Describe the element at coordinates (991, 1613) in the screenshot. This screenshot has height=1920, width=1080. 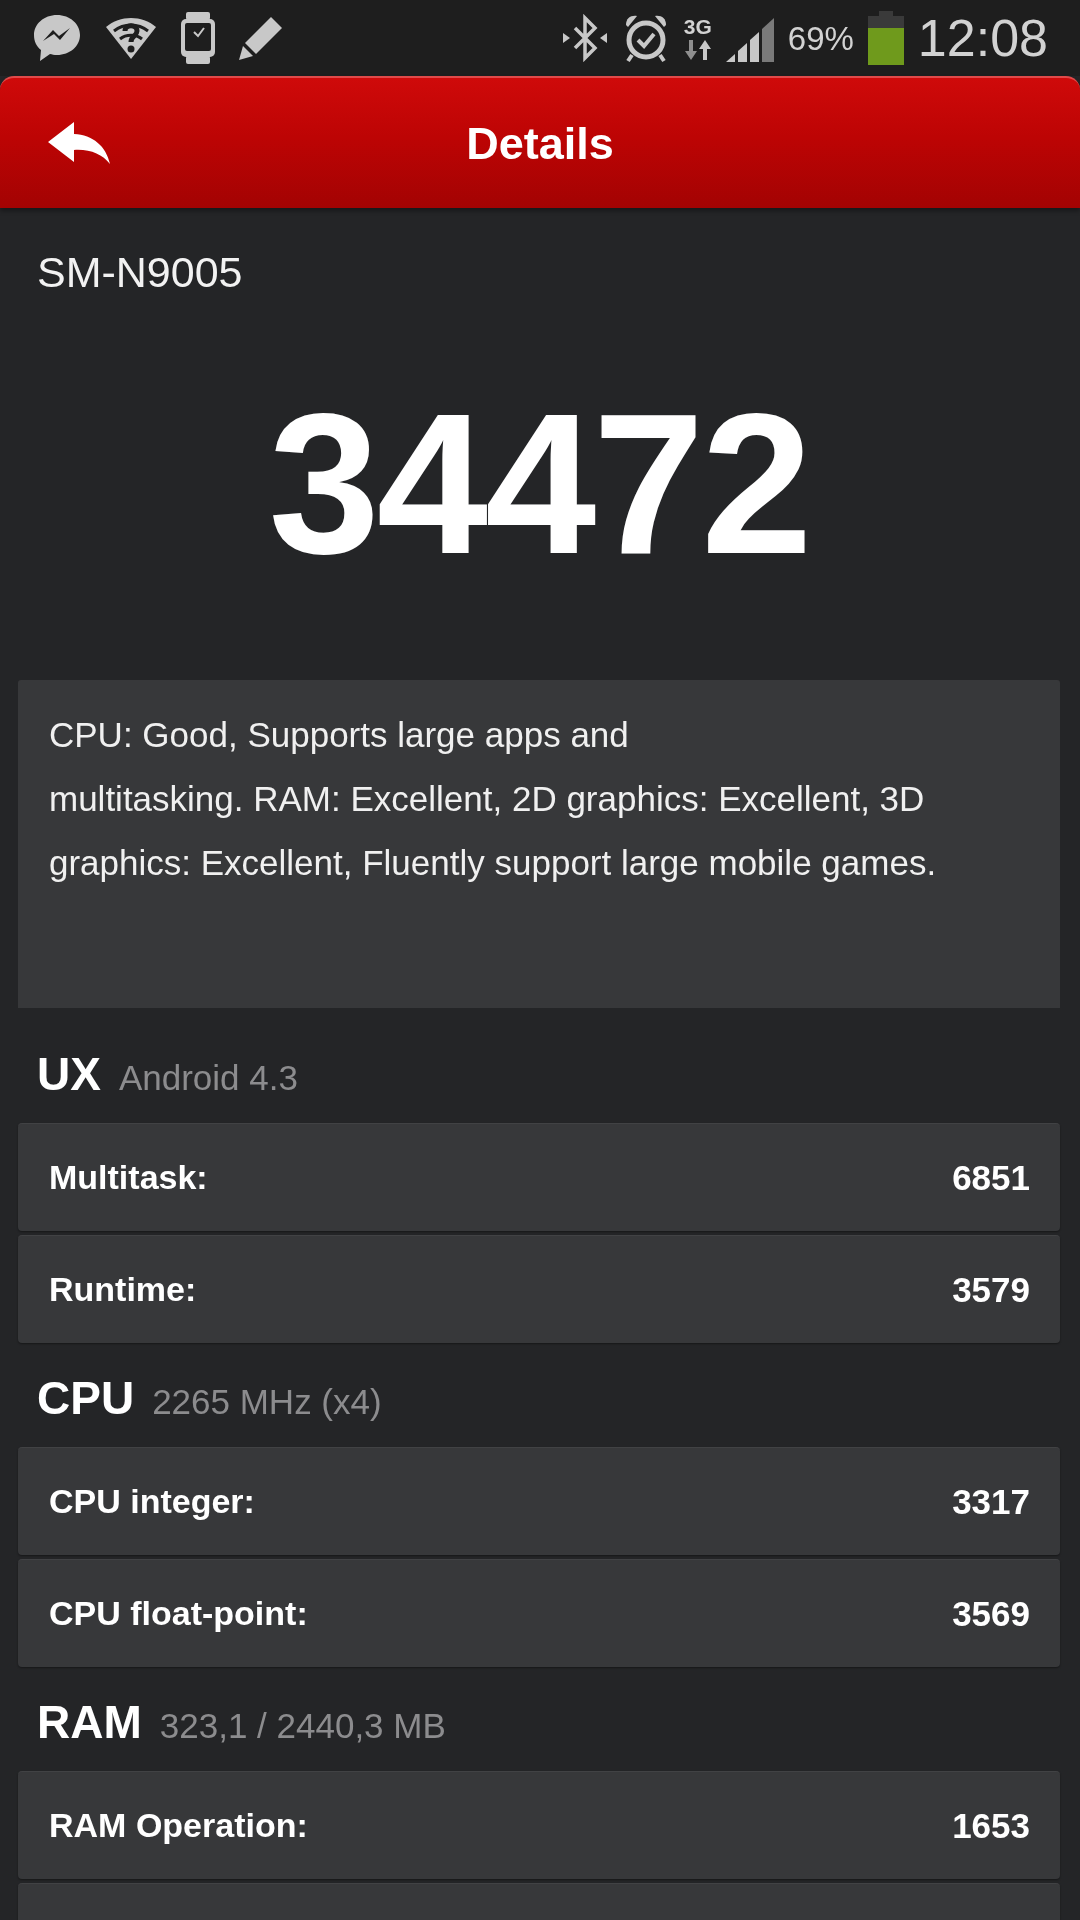
I see `result-value: 3569` at that location.